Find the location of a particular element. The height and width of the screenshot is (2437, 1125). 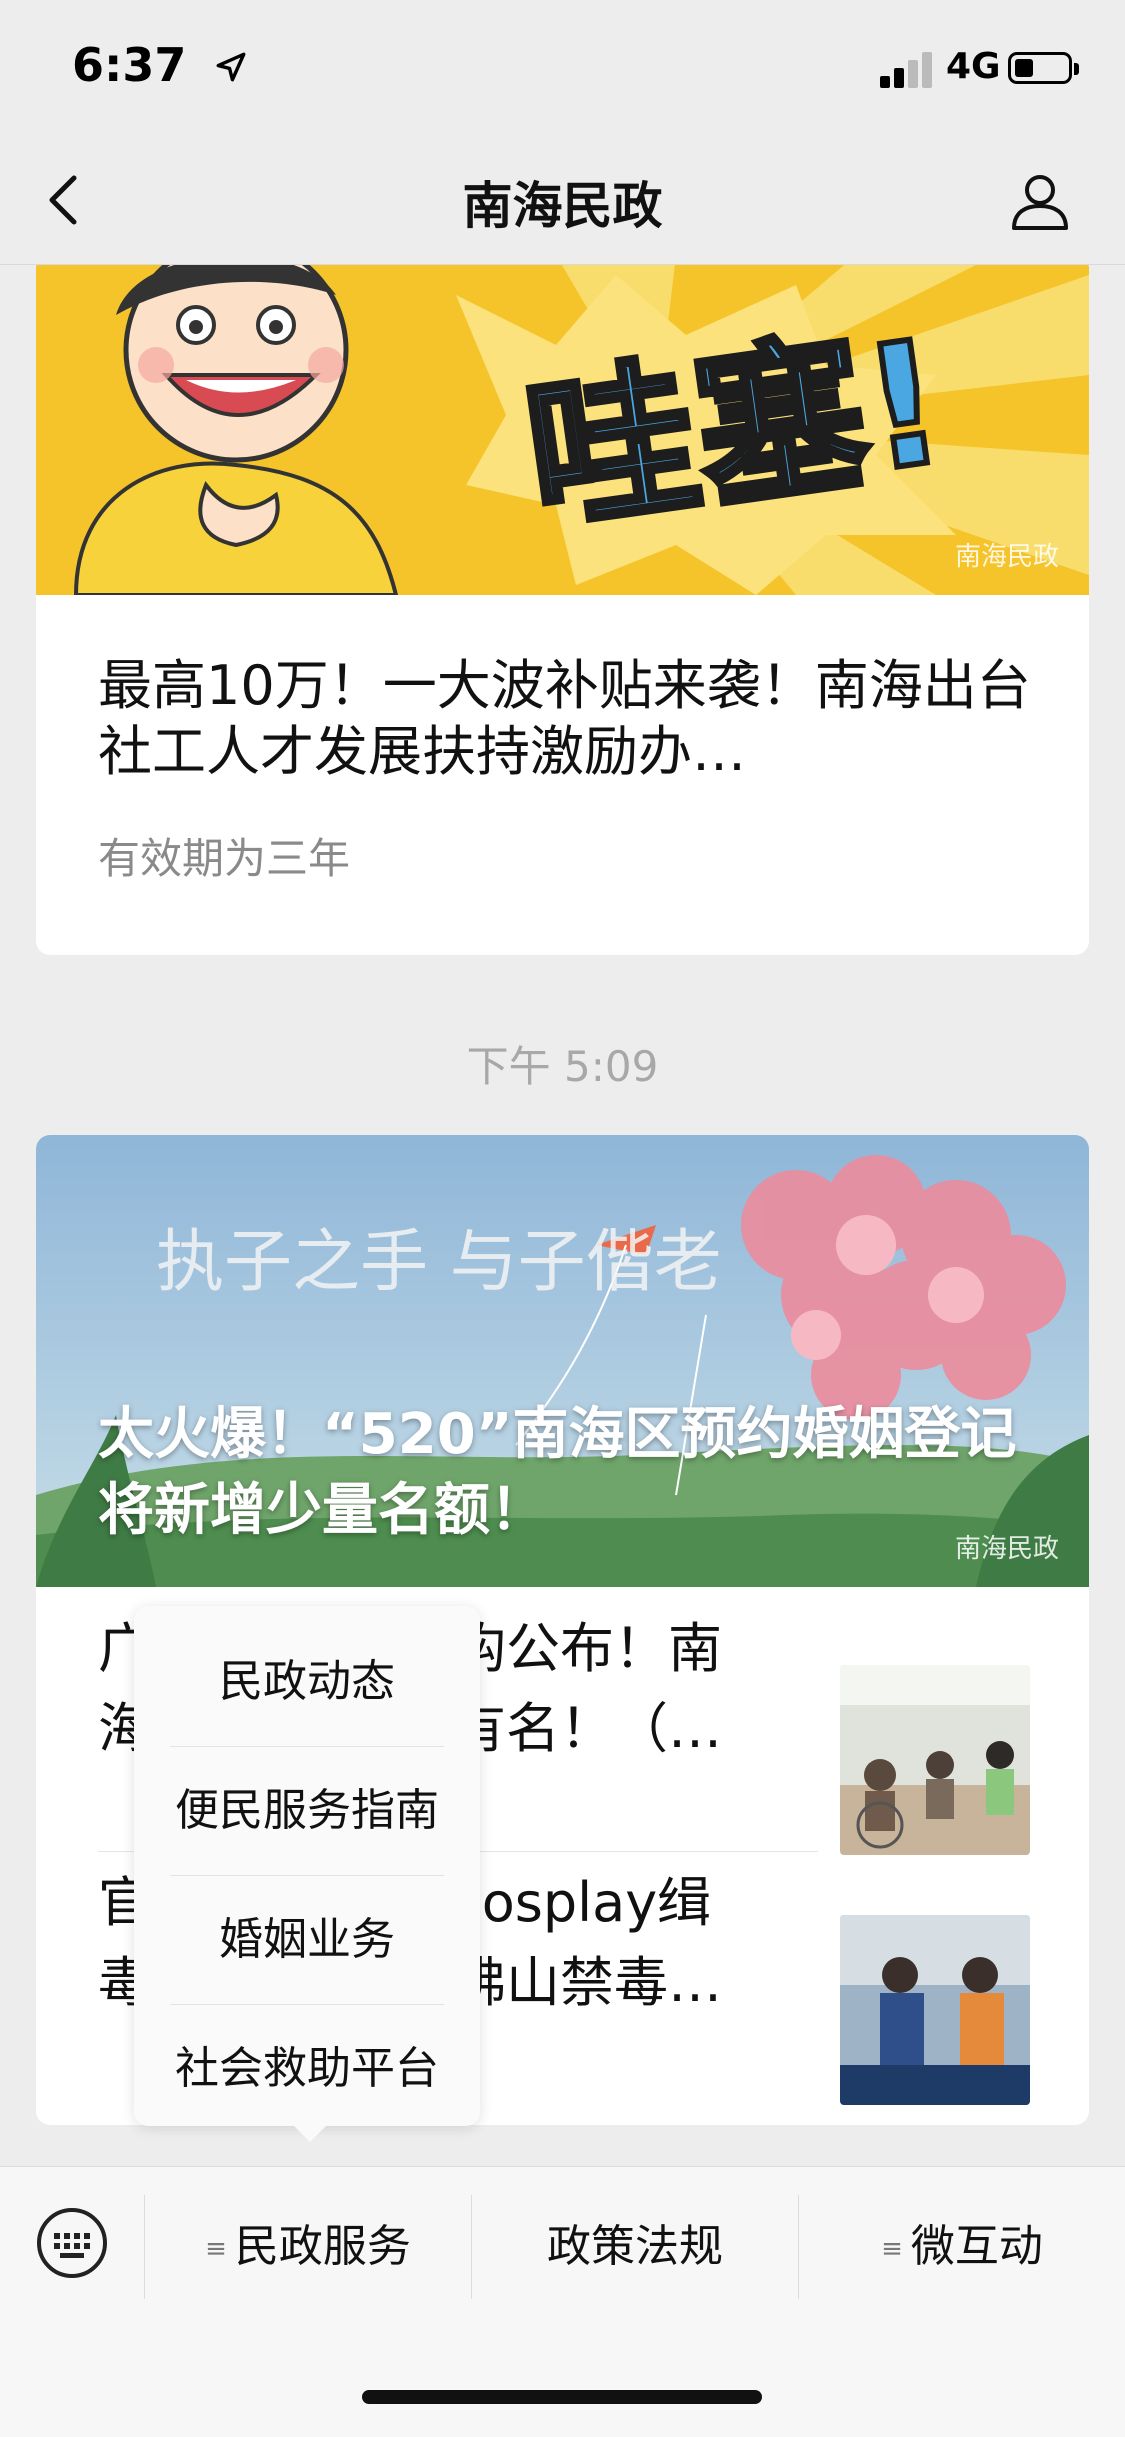

article-subtitle: 有效期为三年 is located at coordinates (224, 858).